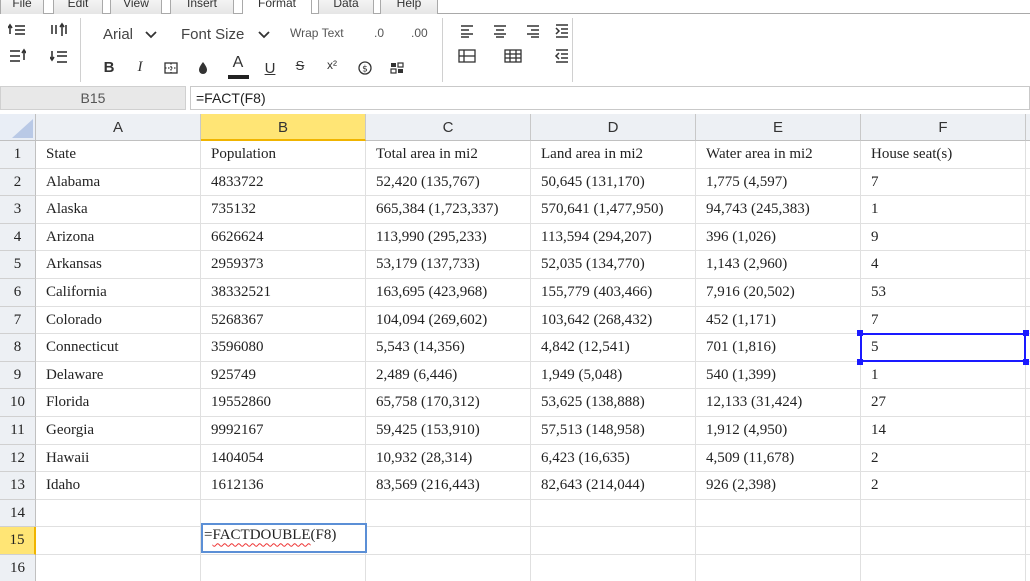 Image resolution: width=1030 pixels, height=581 pixels. What do you see at coordinates (943, 403) in the screenshot?
I see `cell-f10: 27` at bounding box center [943, 403].